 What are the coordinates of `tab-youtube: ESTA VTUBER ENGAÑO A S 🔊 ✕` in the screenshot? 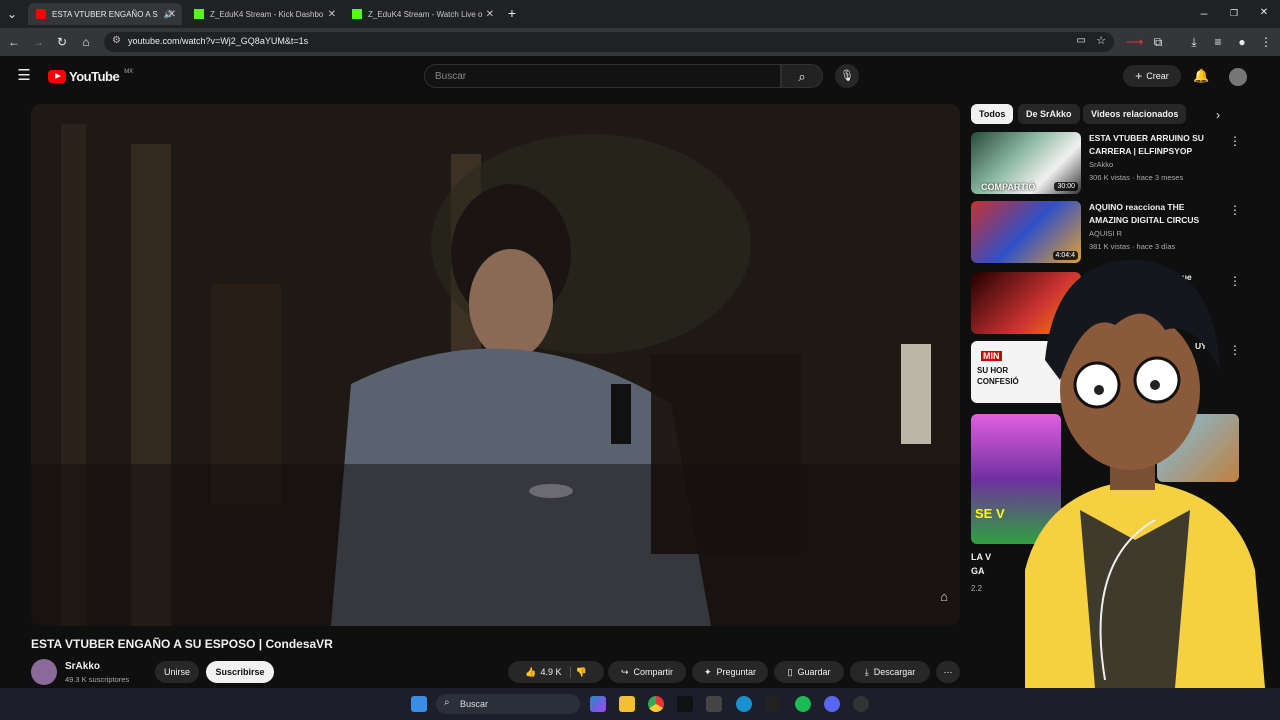 It's located at (105, 14).